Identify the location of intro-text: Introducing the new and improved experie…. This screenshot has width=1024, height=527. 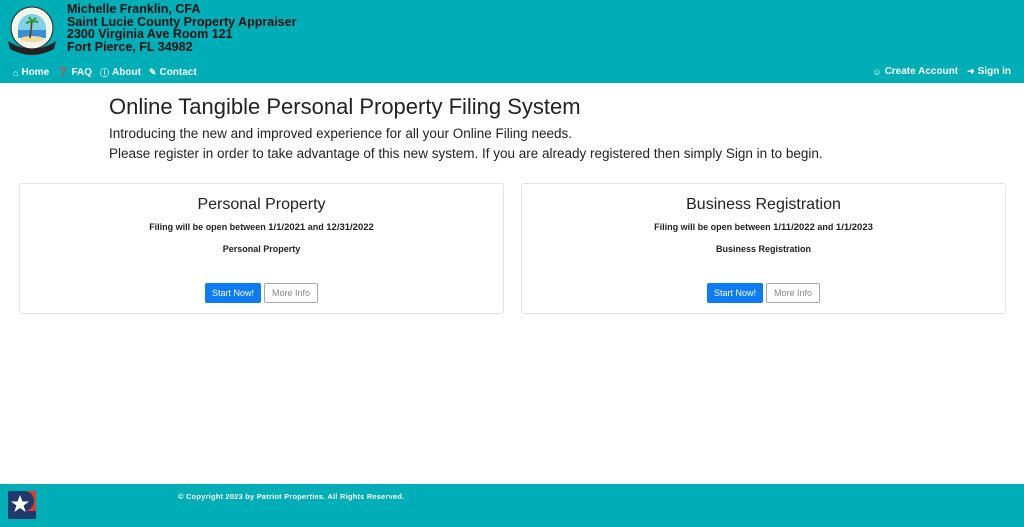
(466, 144).